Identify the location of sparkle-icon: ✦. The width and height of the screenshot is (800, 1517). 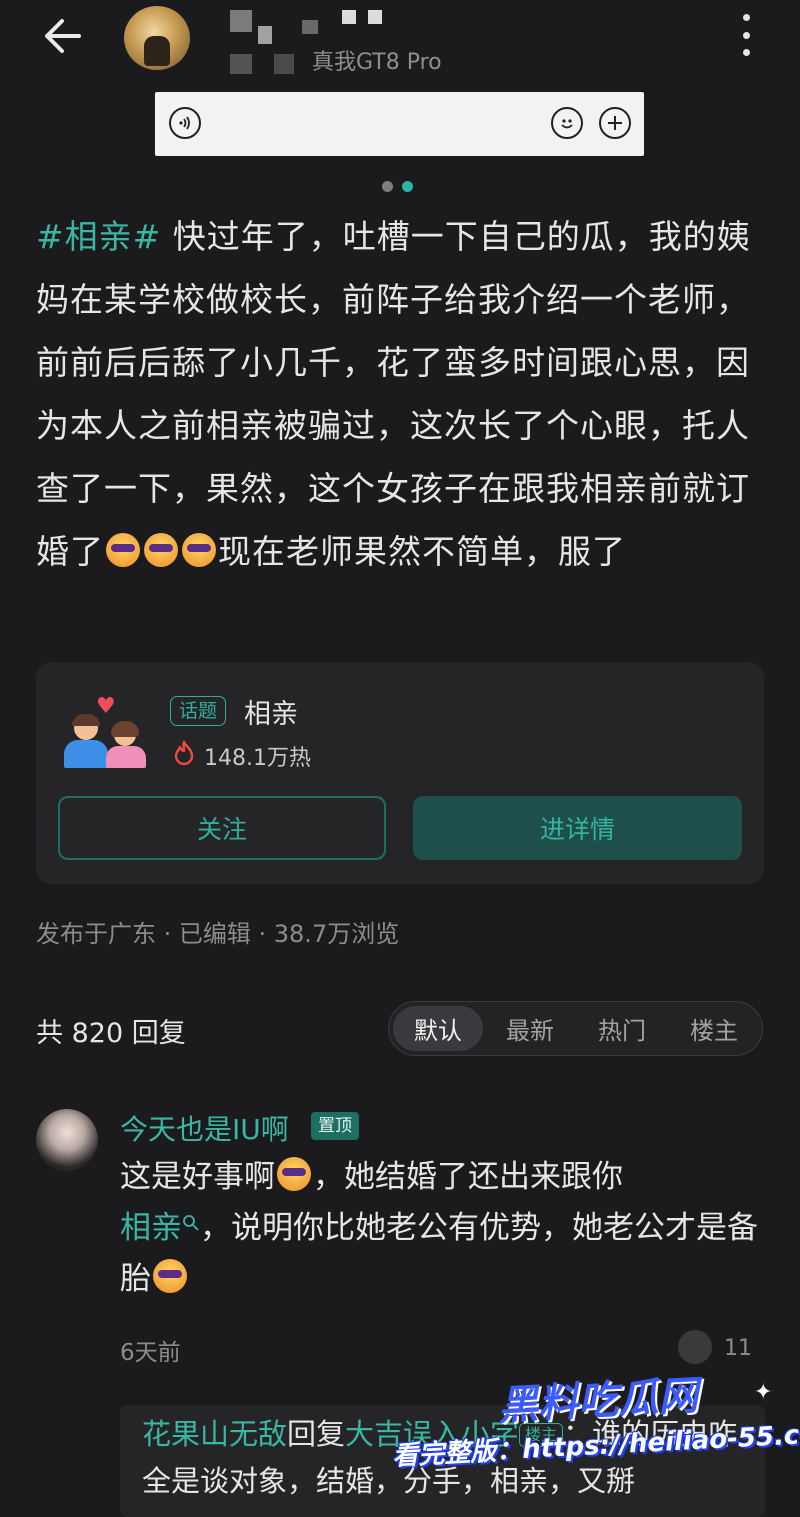
(763, 1392).